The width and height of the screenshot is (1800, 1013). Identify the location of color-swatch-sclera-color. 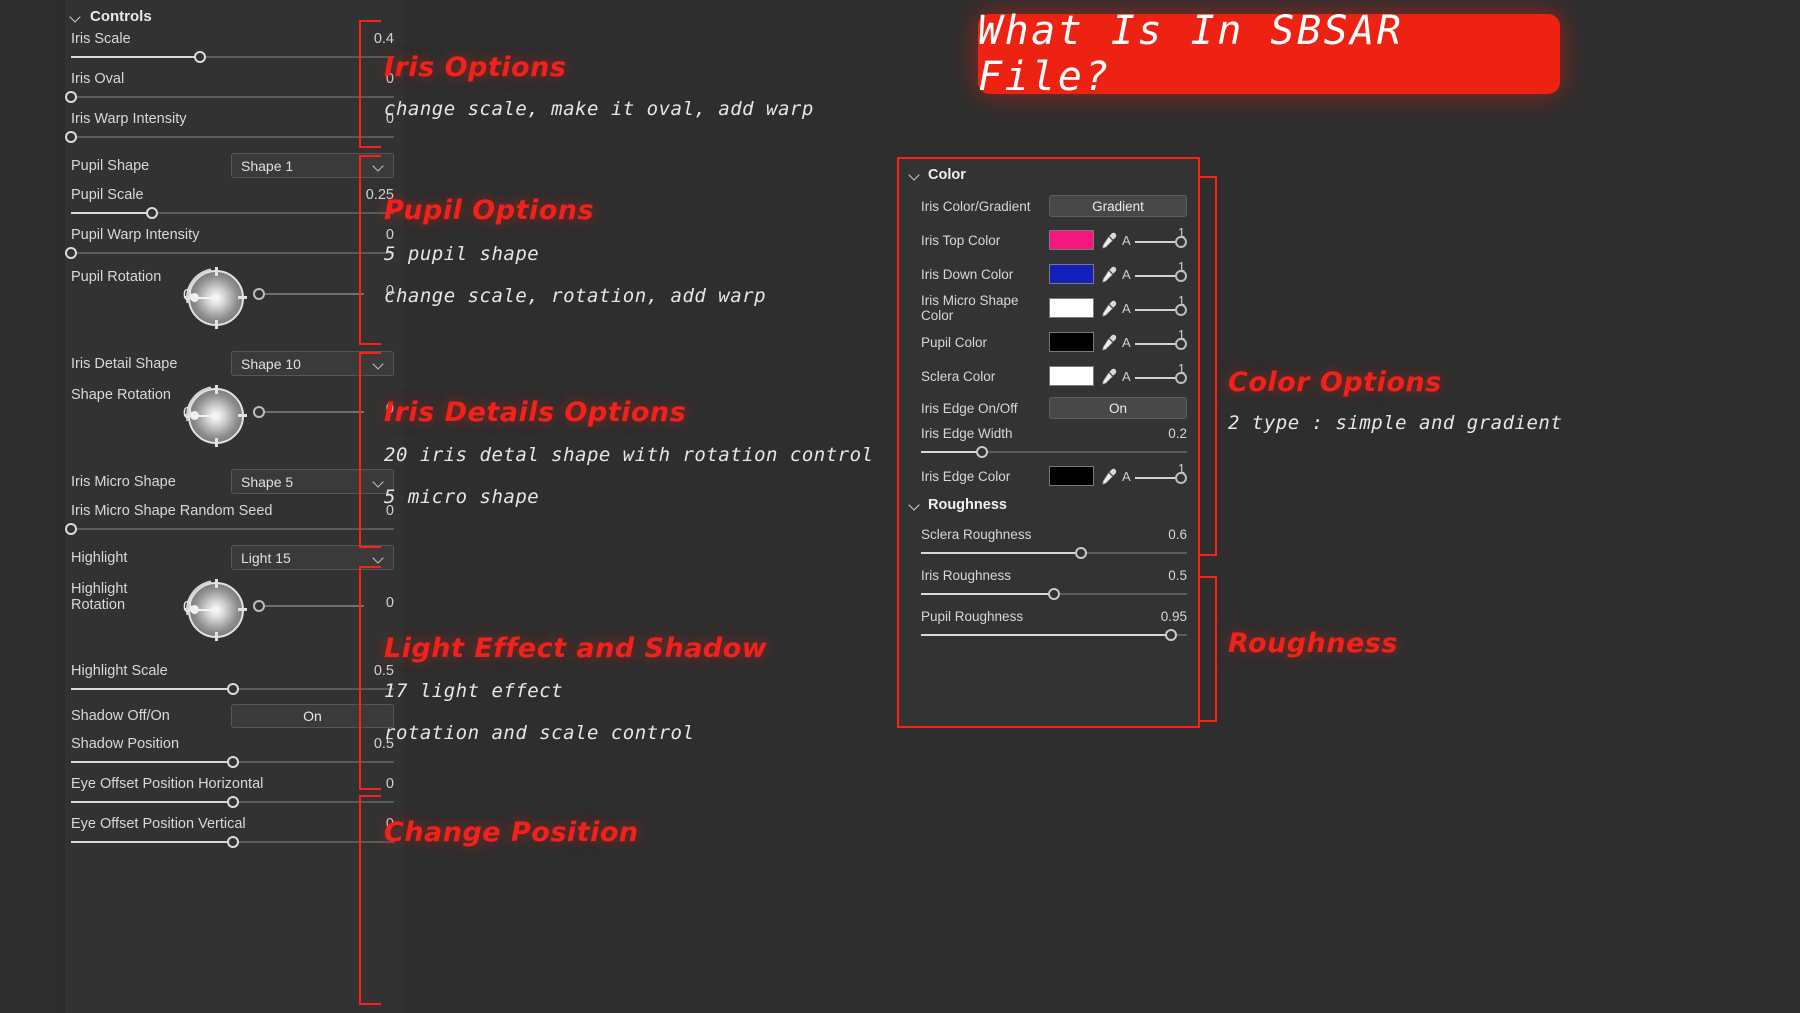
(1071, 376).